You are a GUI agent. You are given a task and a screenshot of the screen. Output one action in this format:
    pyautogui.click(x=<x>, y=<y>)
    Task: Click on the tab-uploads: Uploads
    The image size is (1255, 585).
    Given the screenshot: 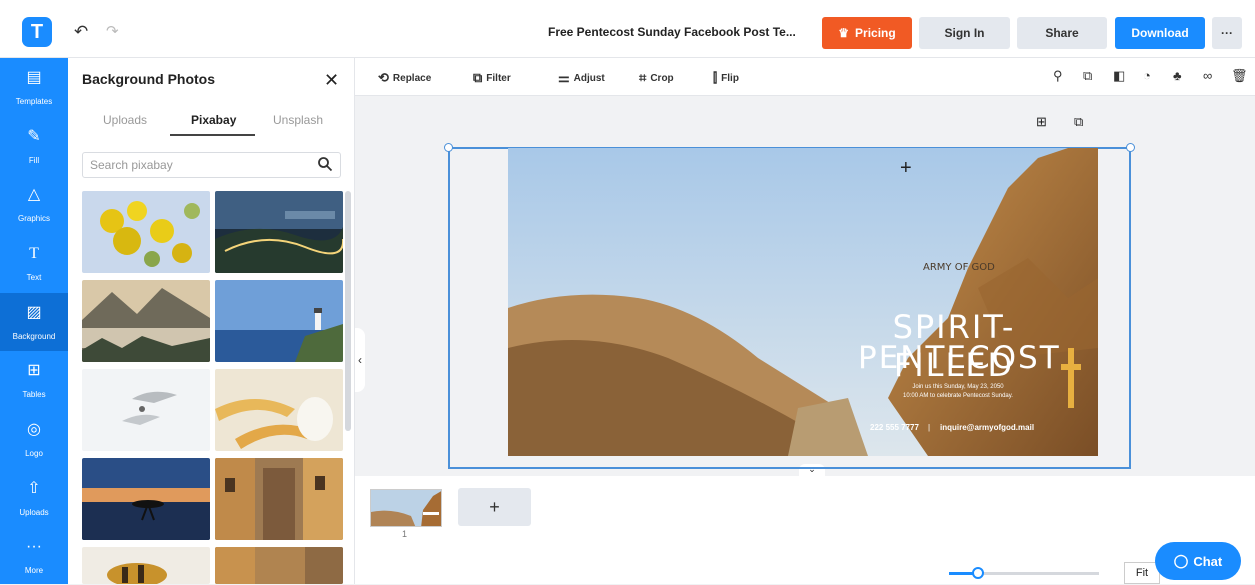 What is the action you would take?
    pyautogui.click(x=125, y=120)
    